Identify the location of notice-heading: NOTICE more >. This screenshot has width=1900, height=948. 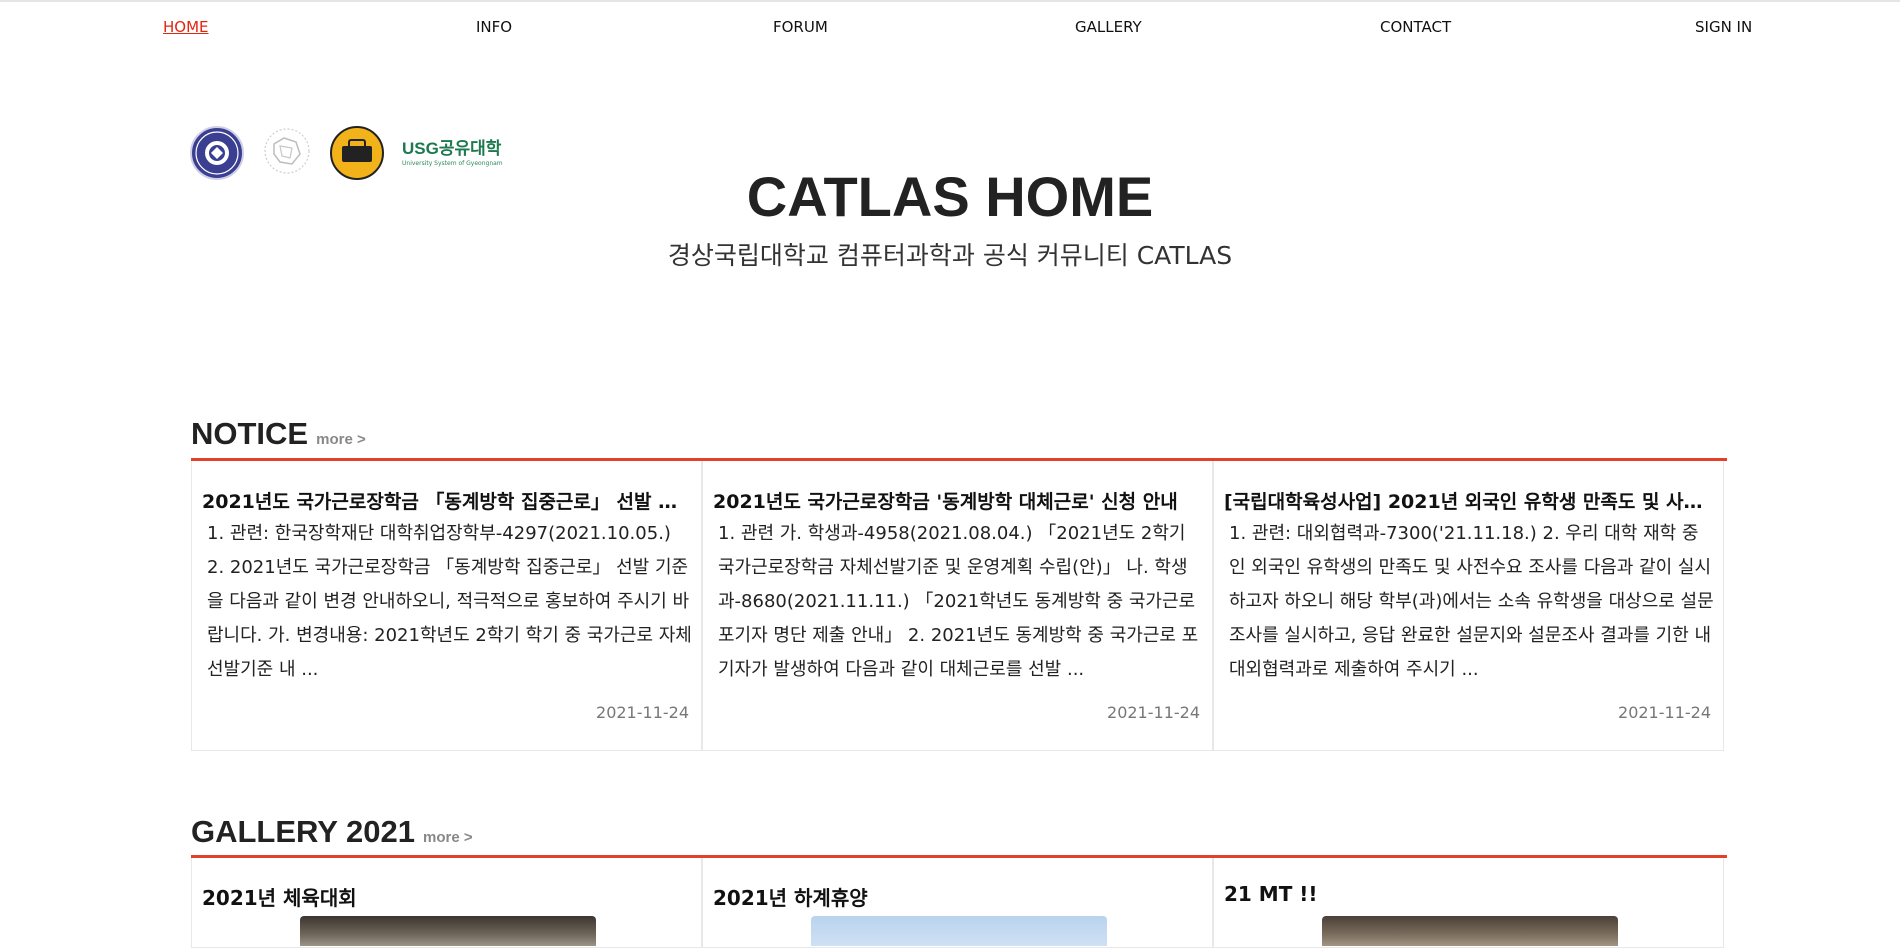
(278, 434).